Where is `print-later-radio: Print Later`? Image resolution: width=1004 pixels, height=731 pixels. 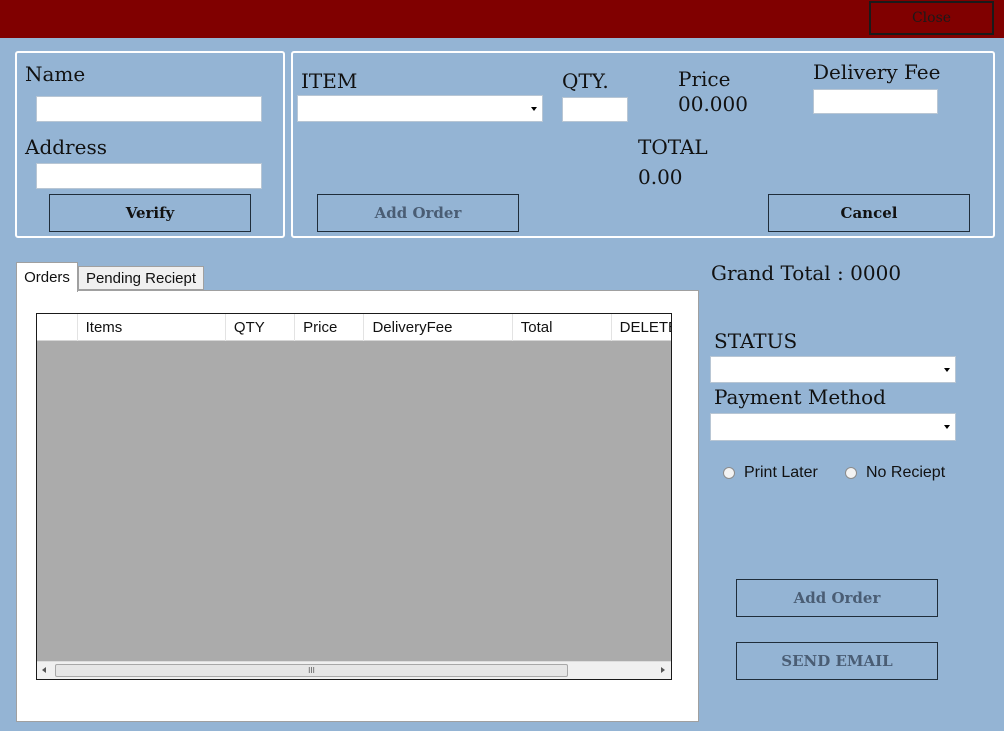
print-later-radio: Print Later is located at coordinates (770, 473).